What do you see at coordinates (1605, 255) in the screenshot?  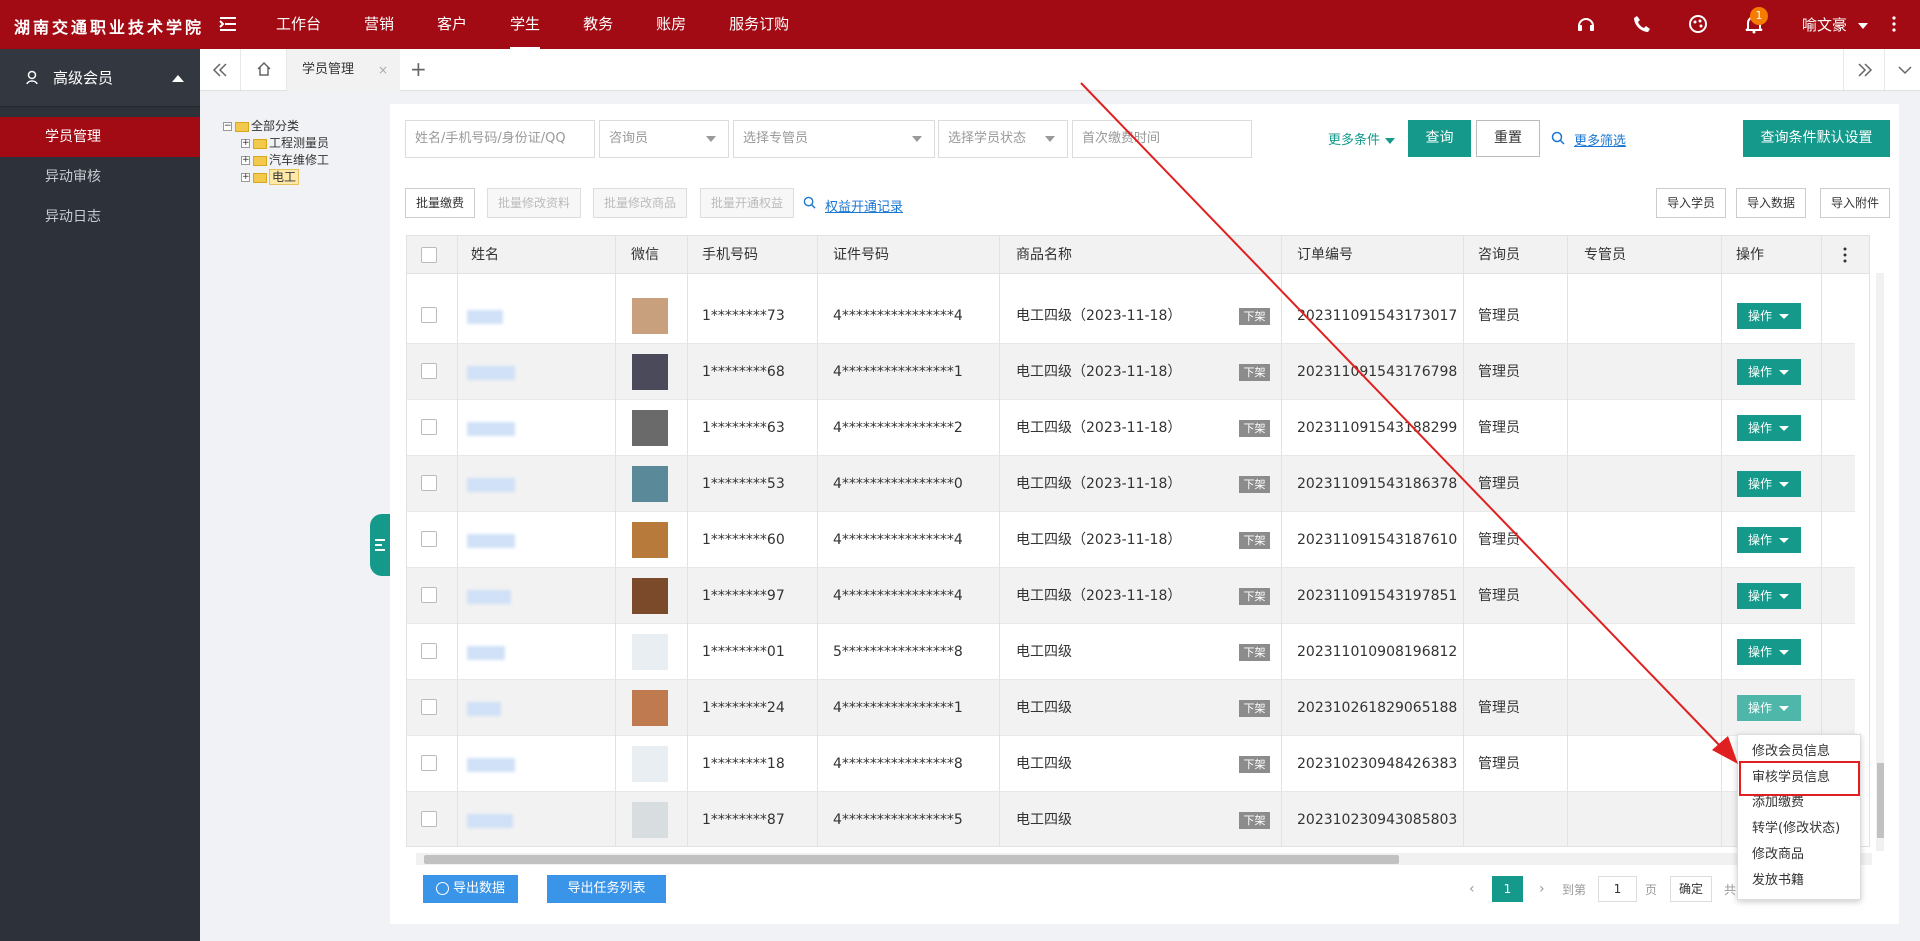 I see `col-manager: 专管员` at bounding box center [1605, 255].